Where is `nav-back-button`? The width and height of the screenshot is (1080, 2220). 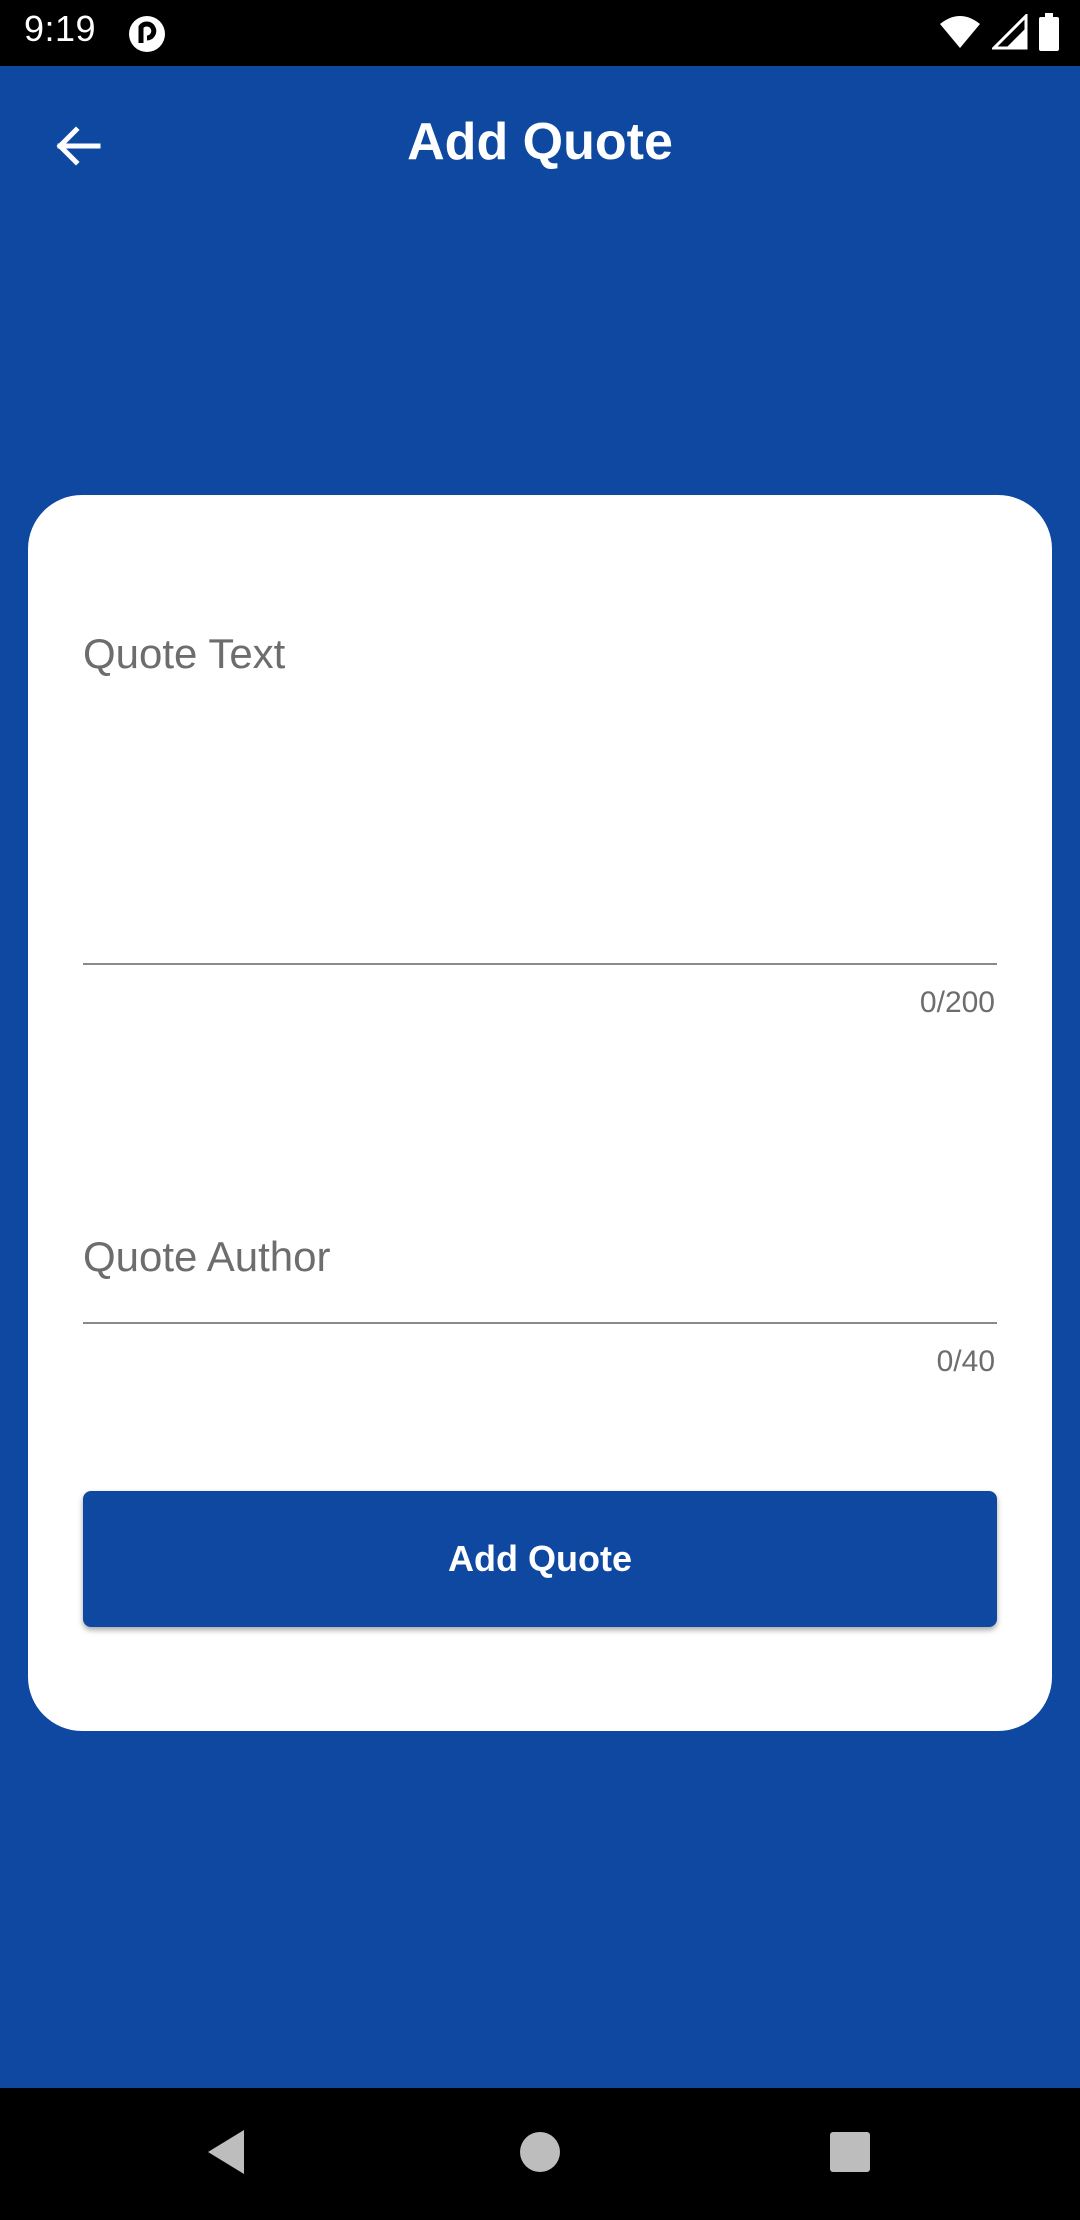 nav-back-button is located at coordinates (226, 2154).